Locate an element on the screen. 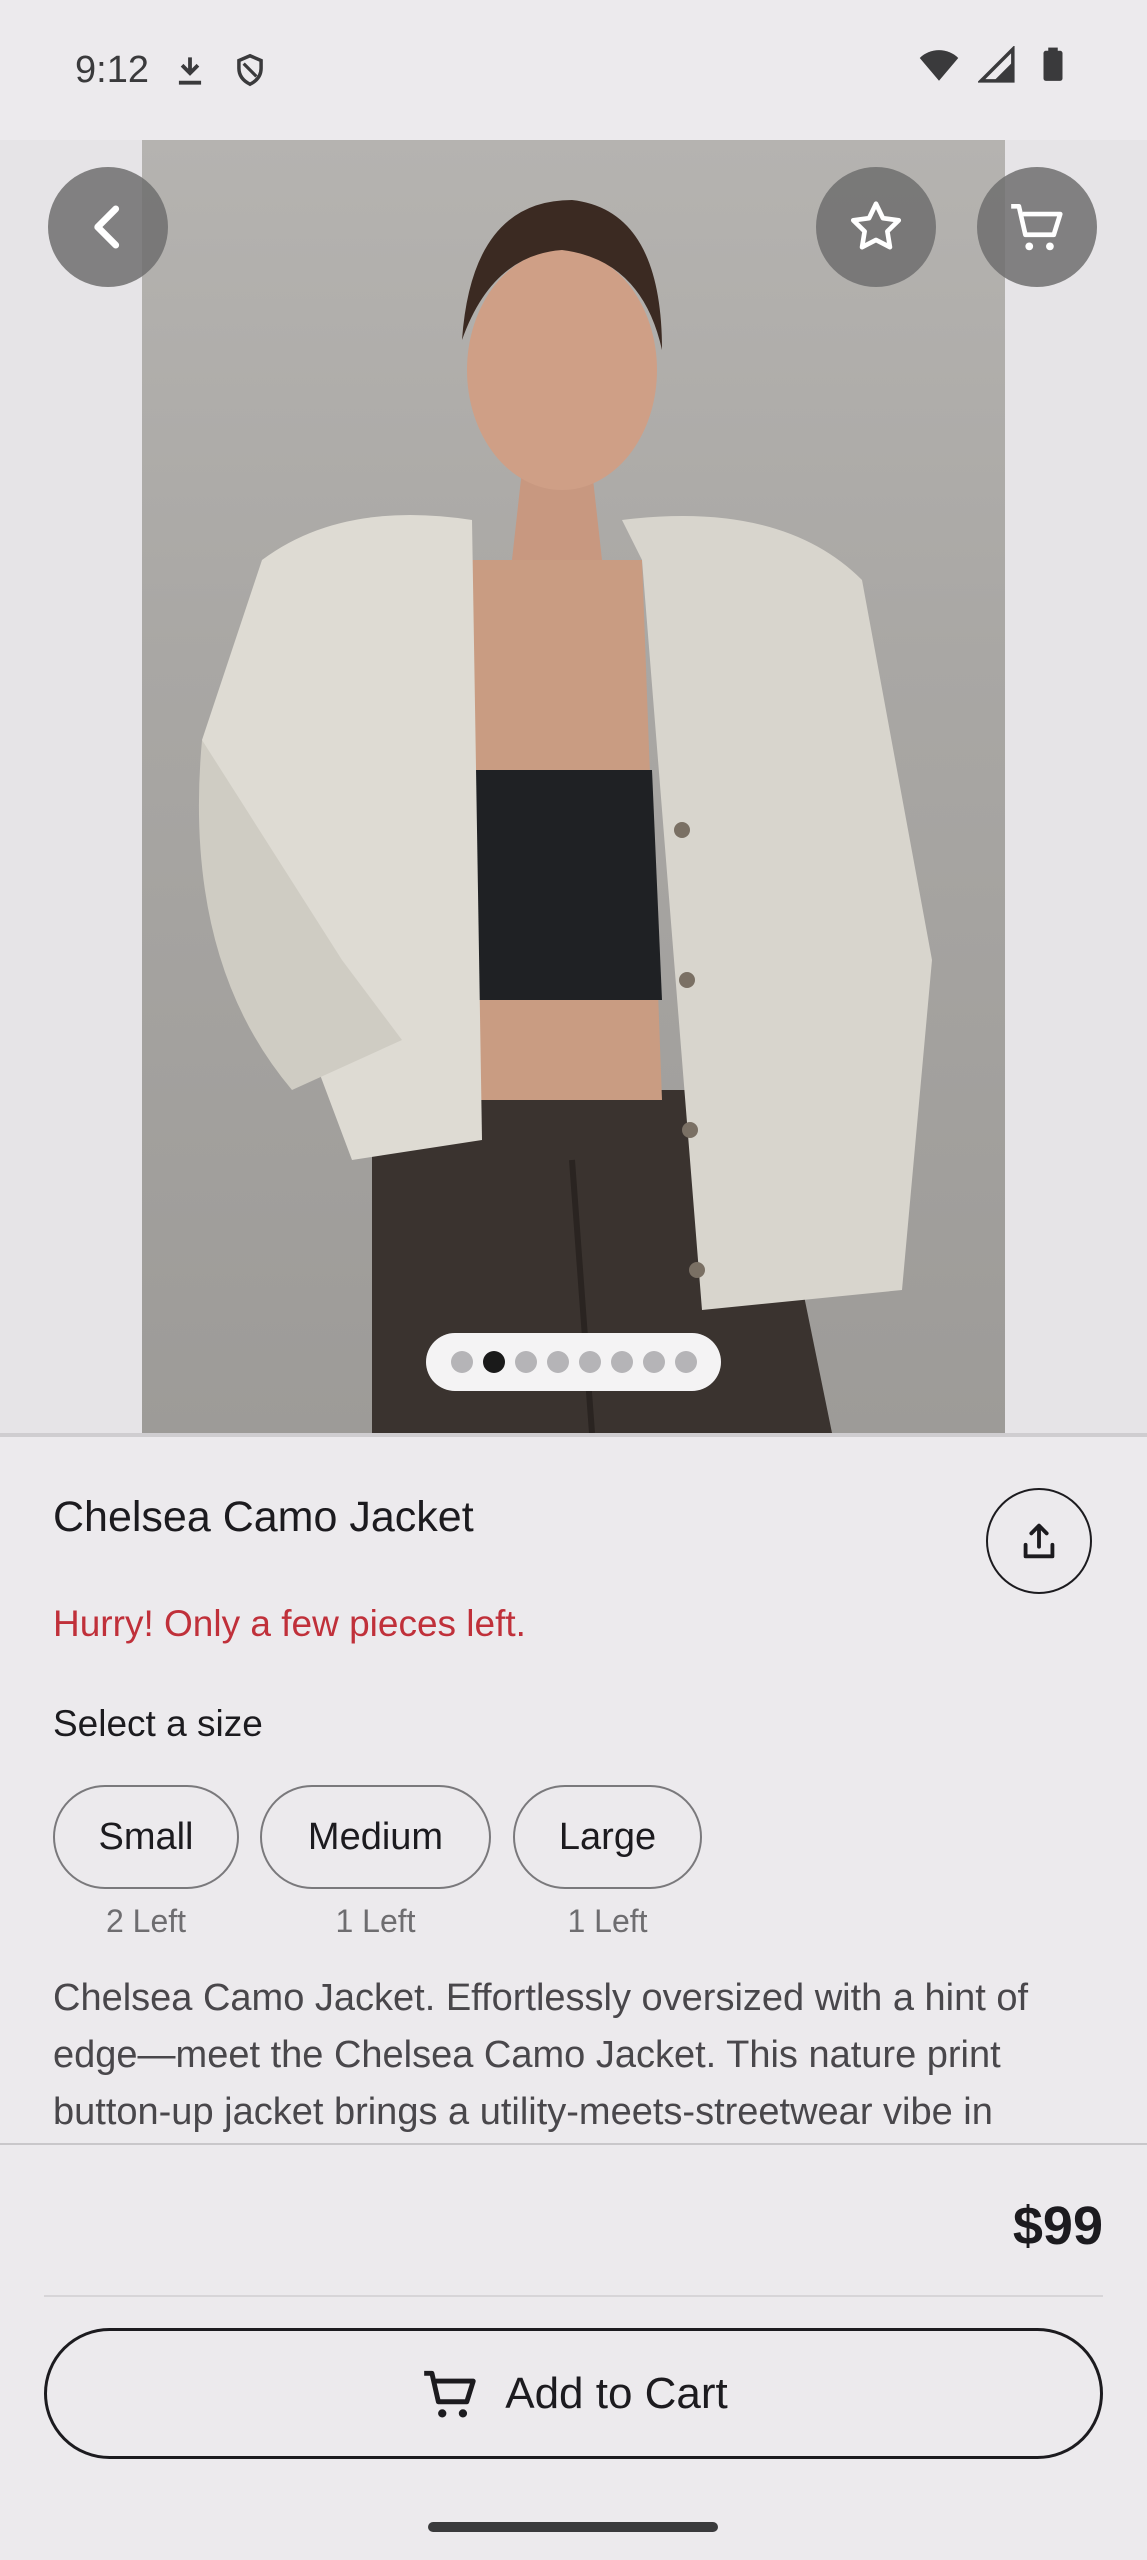  pager-dot-active is located at coordinates (493, 1362).